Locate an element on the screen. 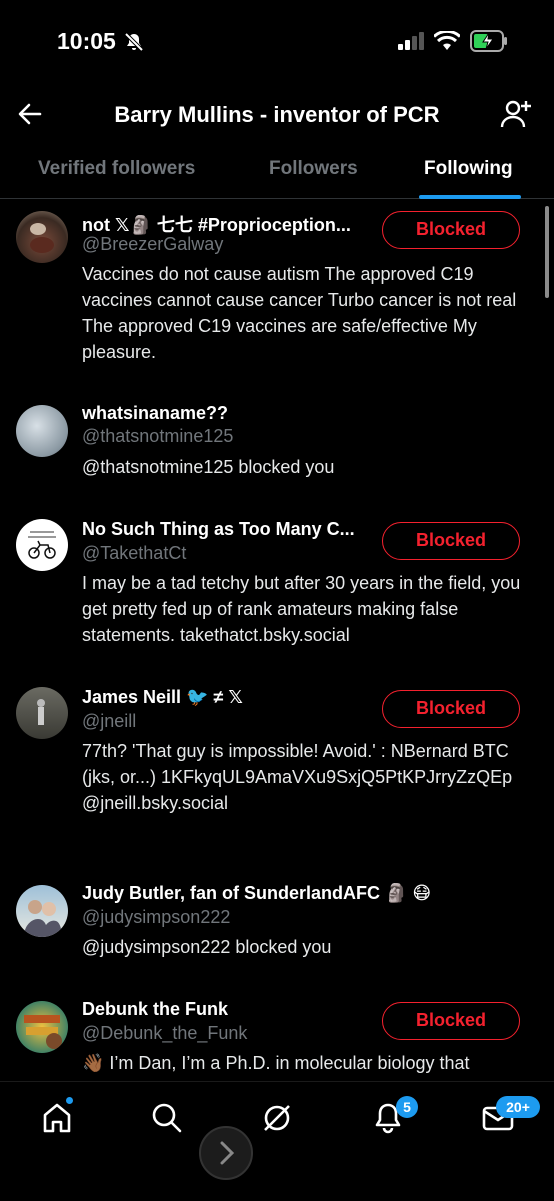 The width and height of the screenshot is (554, 1201). status-bar: 10:05 is located at coordinates (277, 43).